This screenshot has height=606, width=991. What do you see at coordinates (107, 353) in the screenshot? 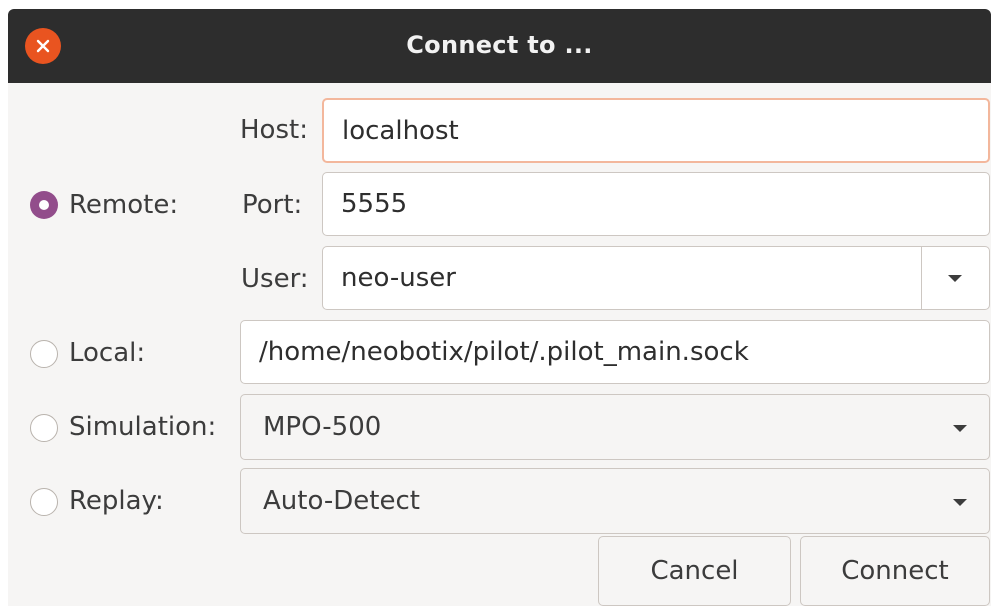
I see `local-label: Local:` at bounding box center [107, 353].